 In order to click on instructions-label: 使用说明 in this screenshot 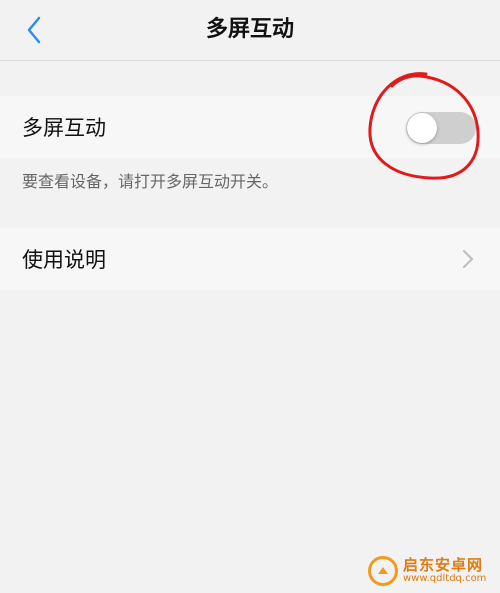, I will do `click(64, 260)`.